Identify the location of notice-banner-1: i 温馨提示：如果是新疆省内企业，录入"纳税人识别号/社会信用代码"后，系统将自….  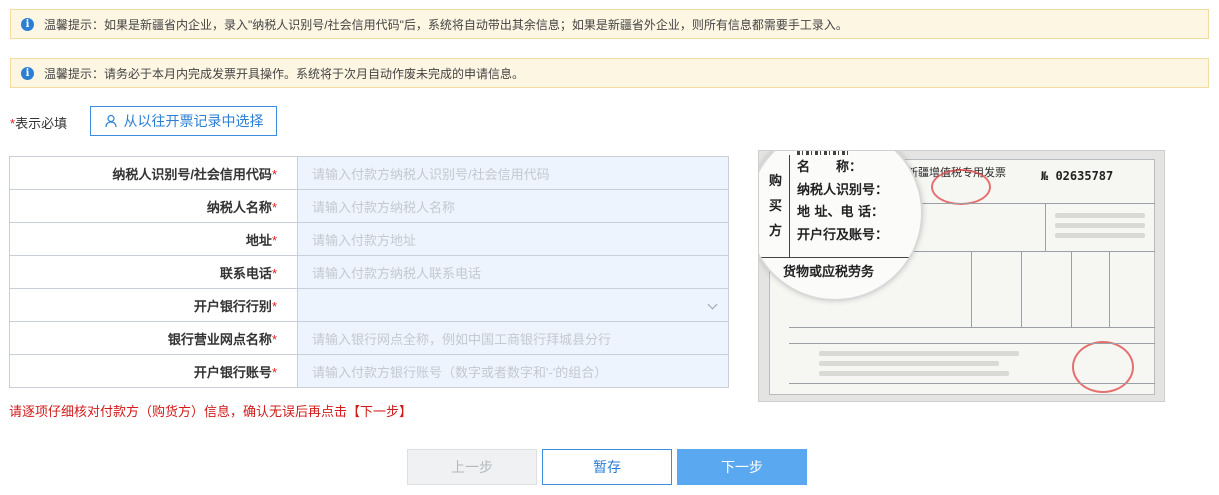
(609, 24).